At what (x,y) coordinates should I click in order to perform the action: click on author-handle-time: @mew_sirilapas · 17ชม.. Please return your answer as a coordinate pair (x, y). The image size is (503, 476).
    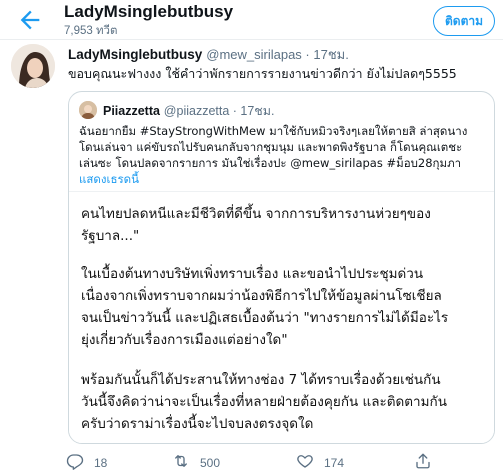
    Looking at the image, I should click on (277, 54).